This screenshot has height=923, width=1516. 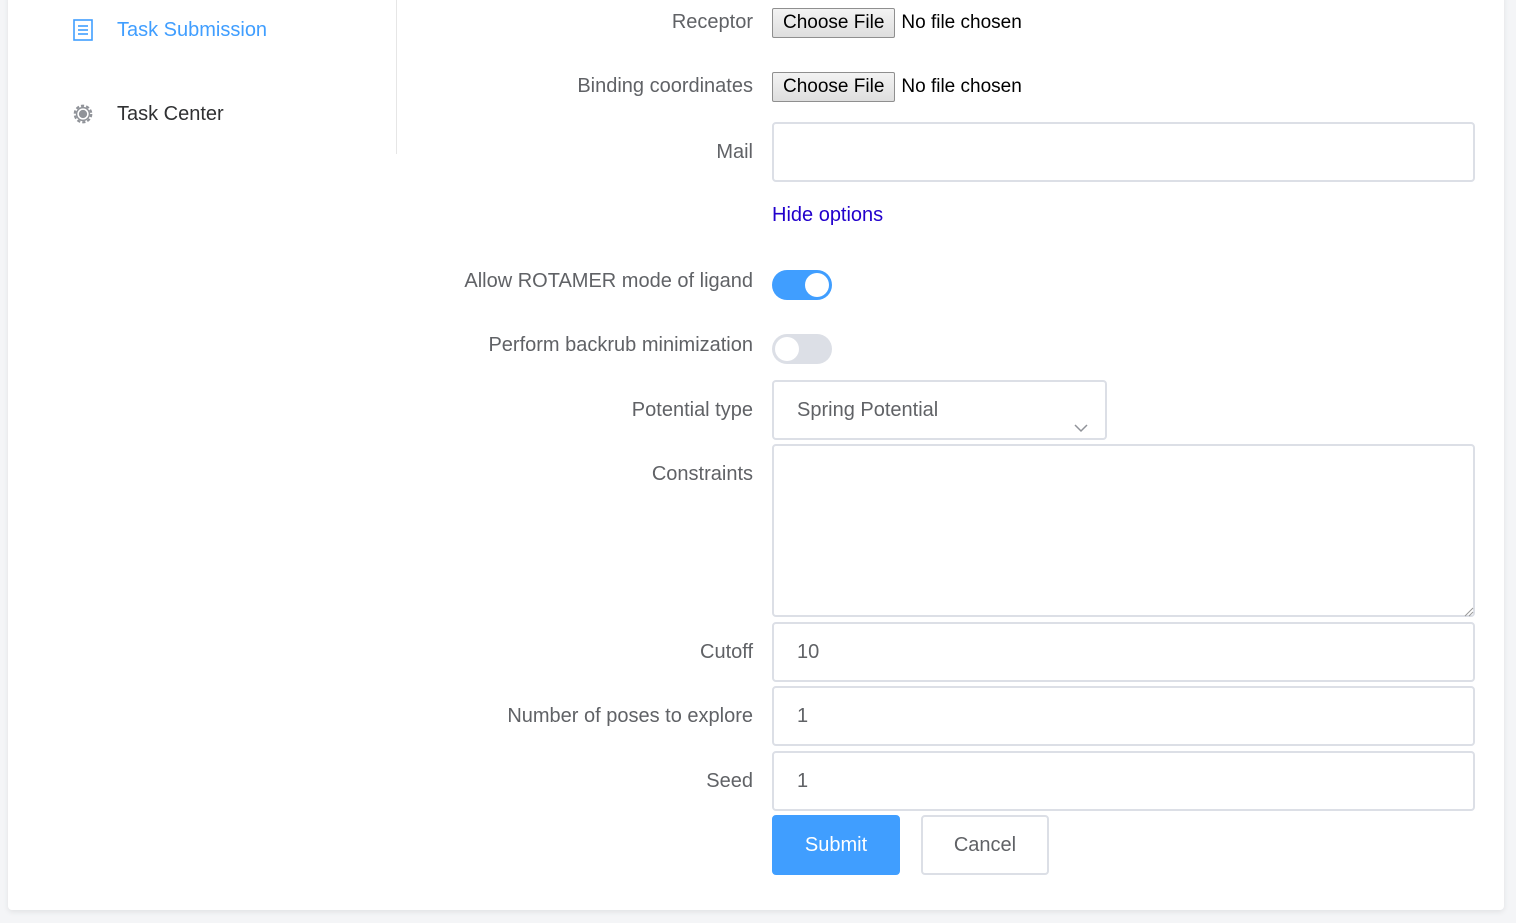 I want to click on hide-options-link: Hide options, so click(x=827, y=215).